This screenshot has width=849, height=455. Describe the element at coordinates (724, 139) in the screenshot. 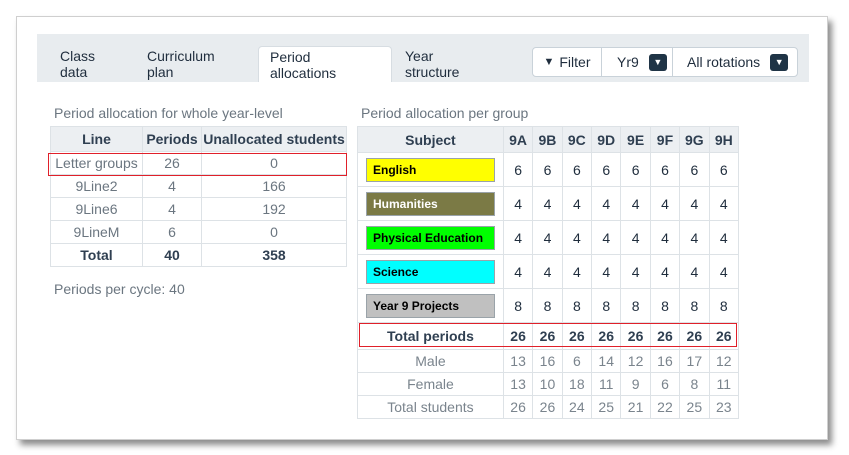

I see `group-header: 9H` at that location.